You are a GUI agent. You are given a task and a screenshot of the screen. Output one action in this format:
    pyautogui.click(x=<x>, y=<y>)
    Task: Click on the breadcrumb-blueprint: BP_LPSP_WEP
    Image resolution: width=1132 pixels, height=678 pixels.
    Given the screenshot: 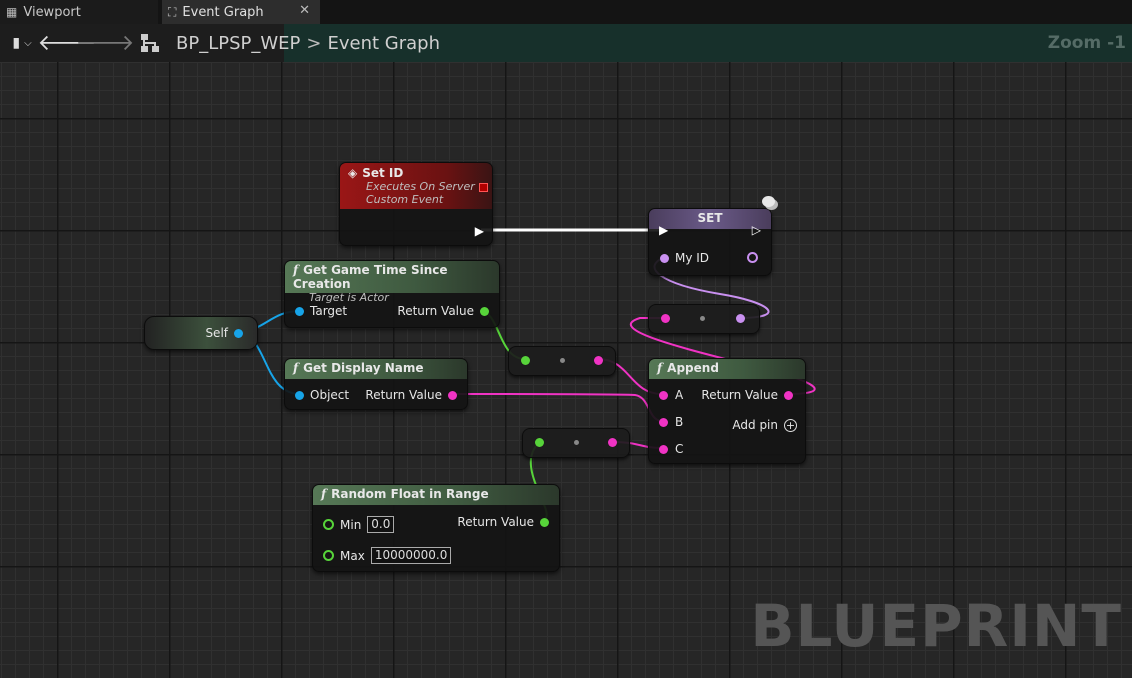 What is the action you would take?
    pyautogui.click(x=238, y=43)
    